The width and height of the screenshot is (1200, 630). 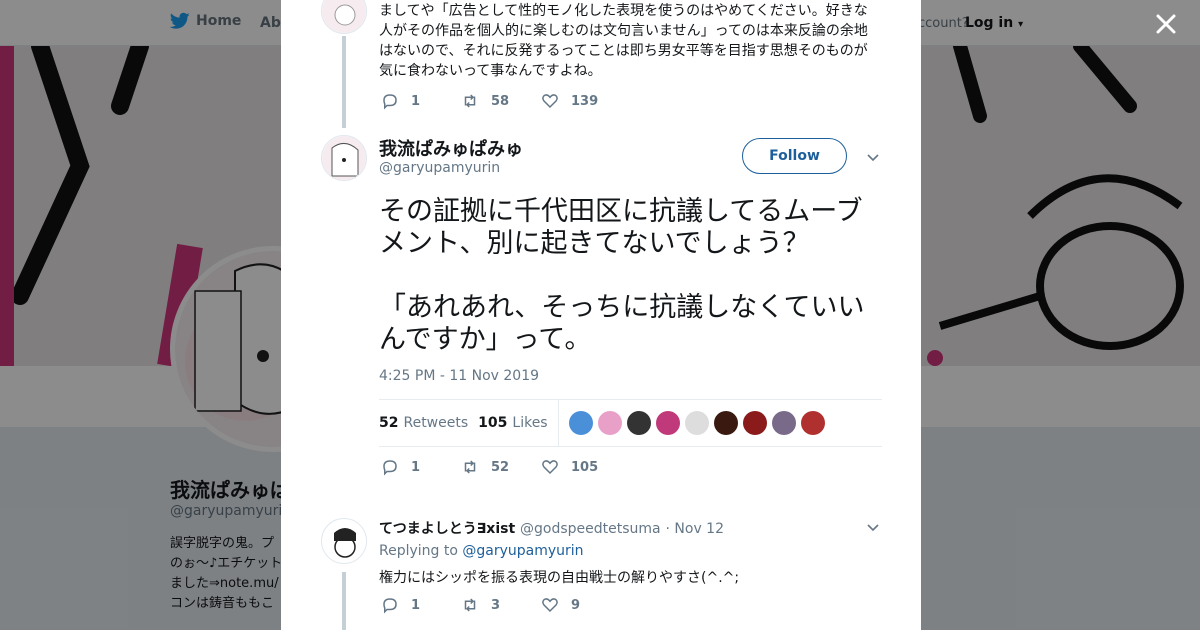 I want to click on like-button: 9, so click(x=581, y=605).